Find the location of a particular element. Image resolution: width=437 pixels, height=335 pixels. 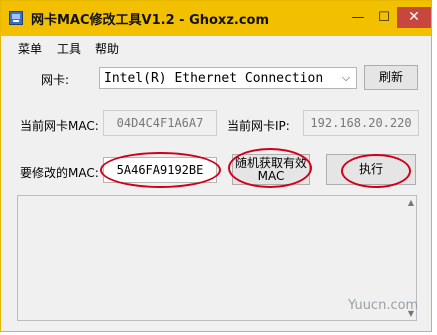

target-mac-input: 5A46FA9192BE is located at coordinates (160, 170).